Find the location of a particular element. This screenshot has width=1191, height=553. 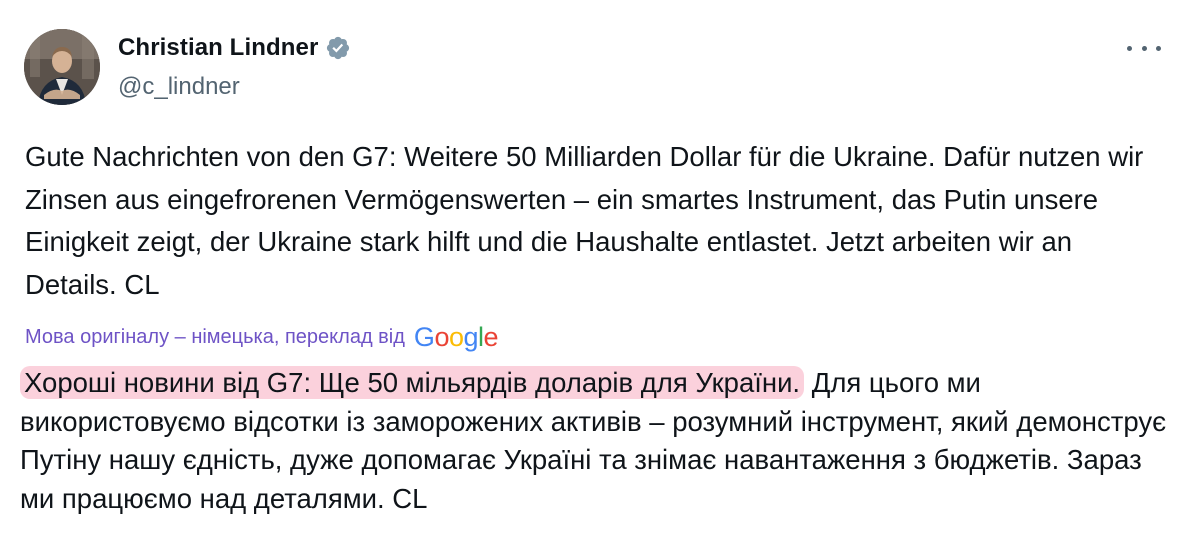

google-logo-letter: G is located at coordinates (424, 337).